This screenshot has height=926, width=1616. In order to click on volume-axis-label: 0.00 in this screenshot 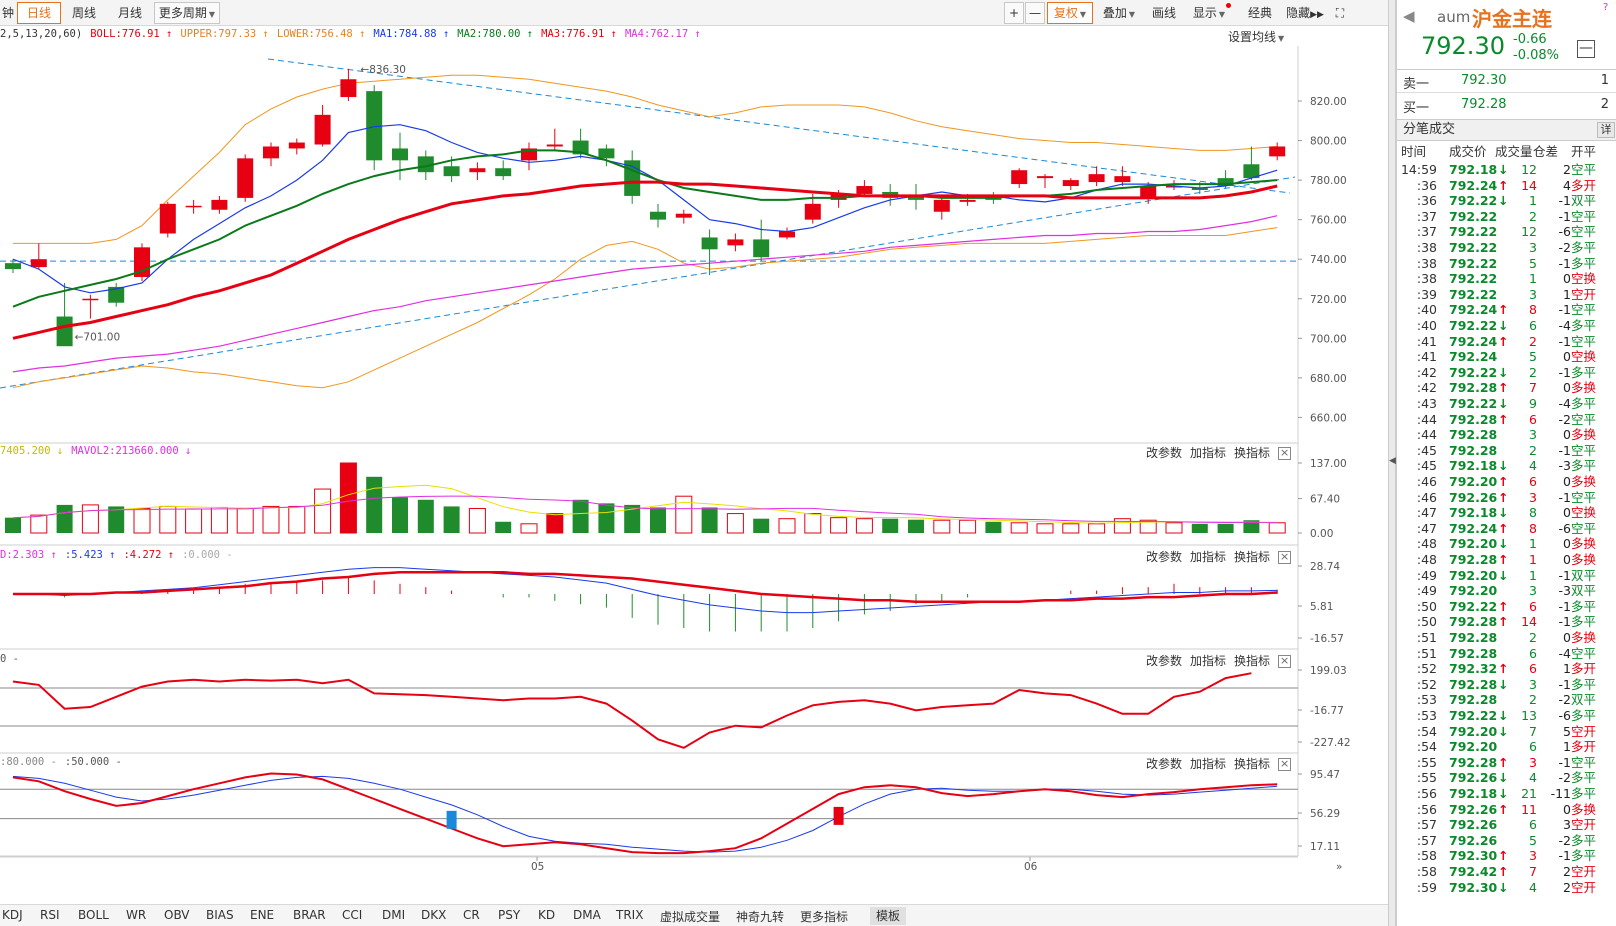, I will do `click(1321, 534)`.